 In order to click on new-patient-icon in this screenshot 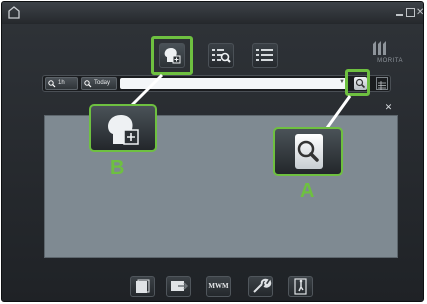, I will do `click(123, 130)`.